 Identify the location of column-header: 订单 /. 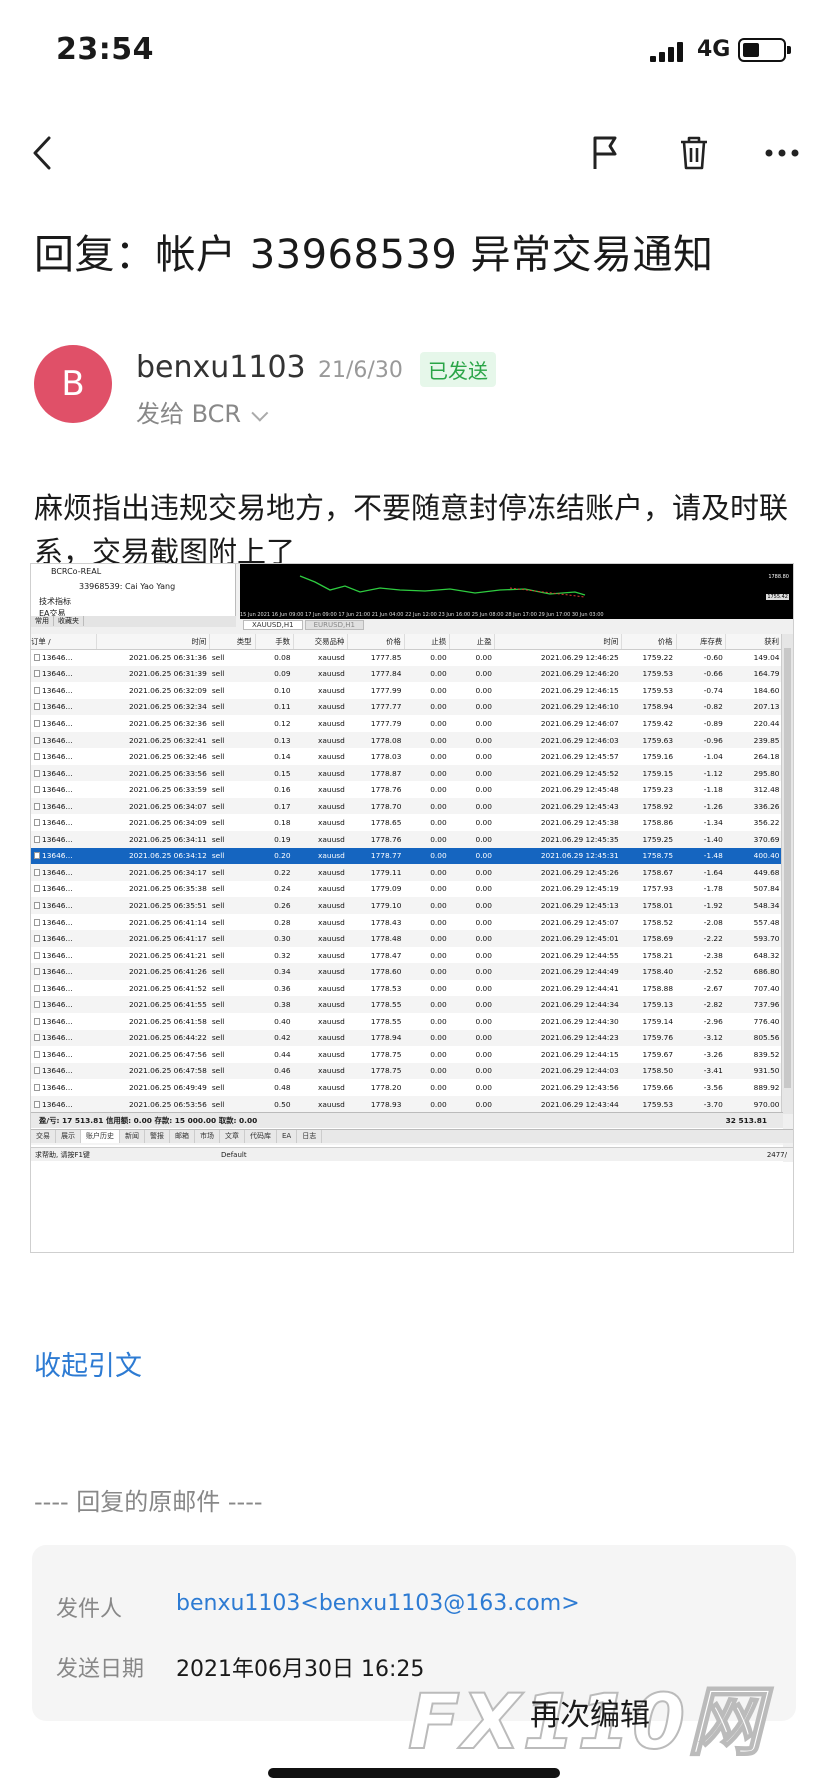
(64, 642).